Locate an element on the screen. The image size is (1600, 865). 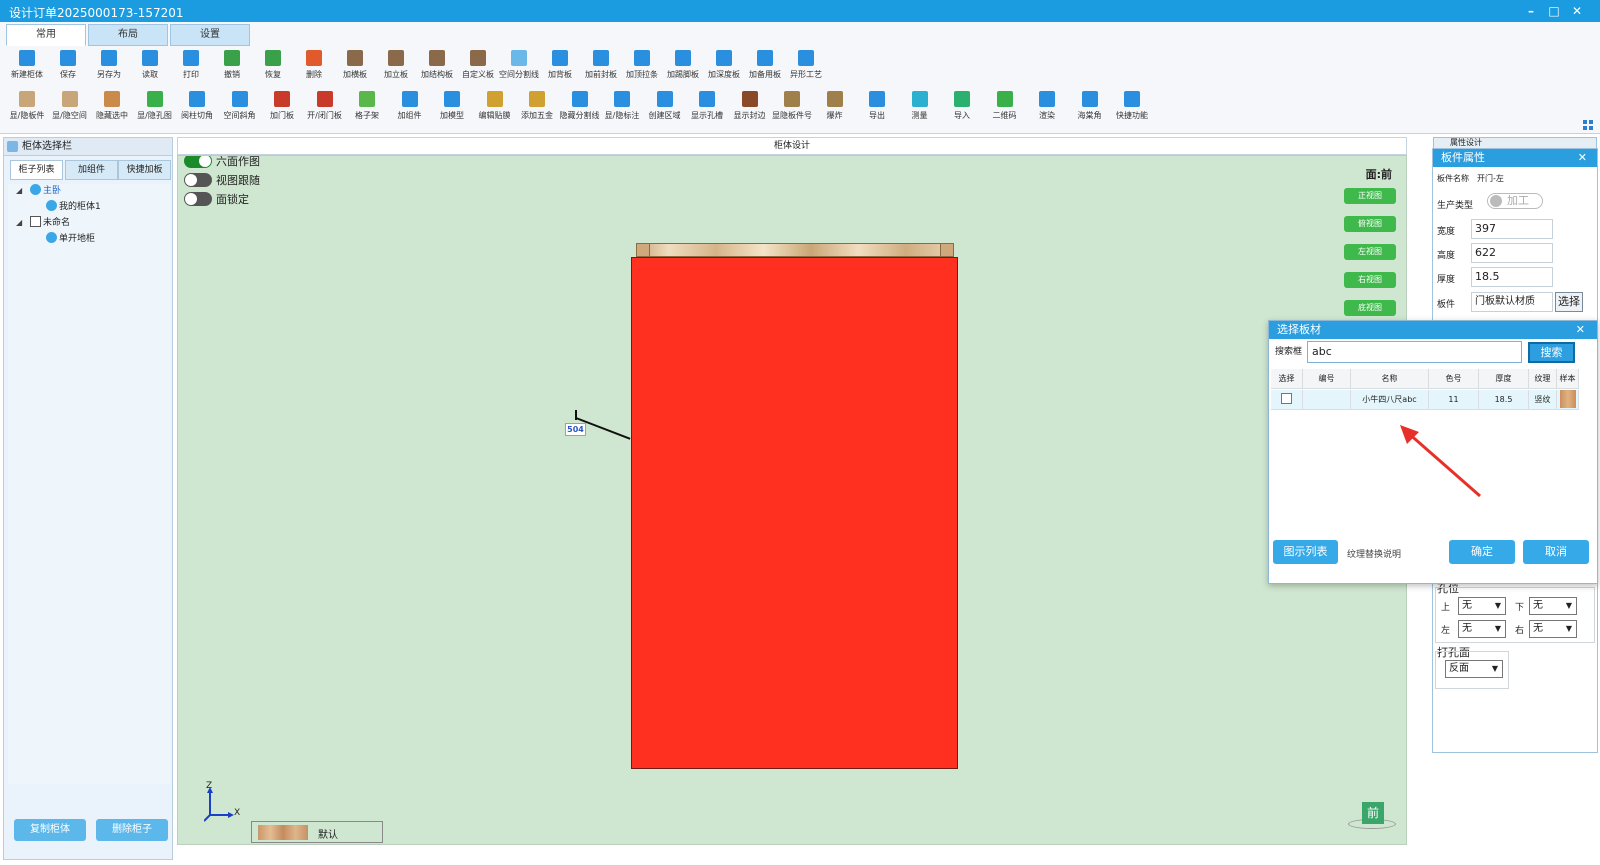
material-strip: 默认 is located at coordinates (317, 832).